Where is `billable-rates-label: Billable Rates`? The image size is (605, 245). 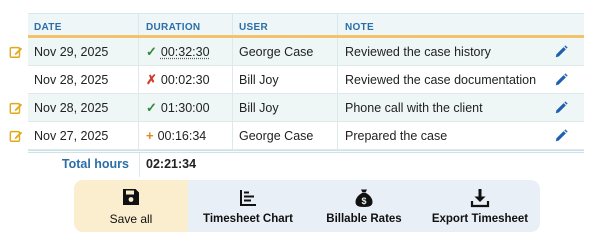 billable-rates-label: Billable Rates is located at coordinates (364, 218).